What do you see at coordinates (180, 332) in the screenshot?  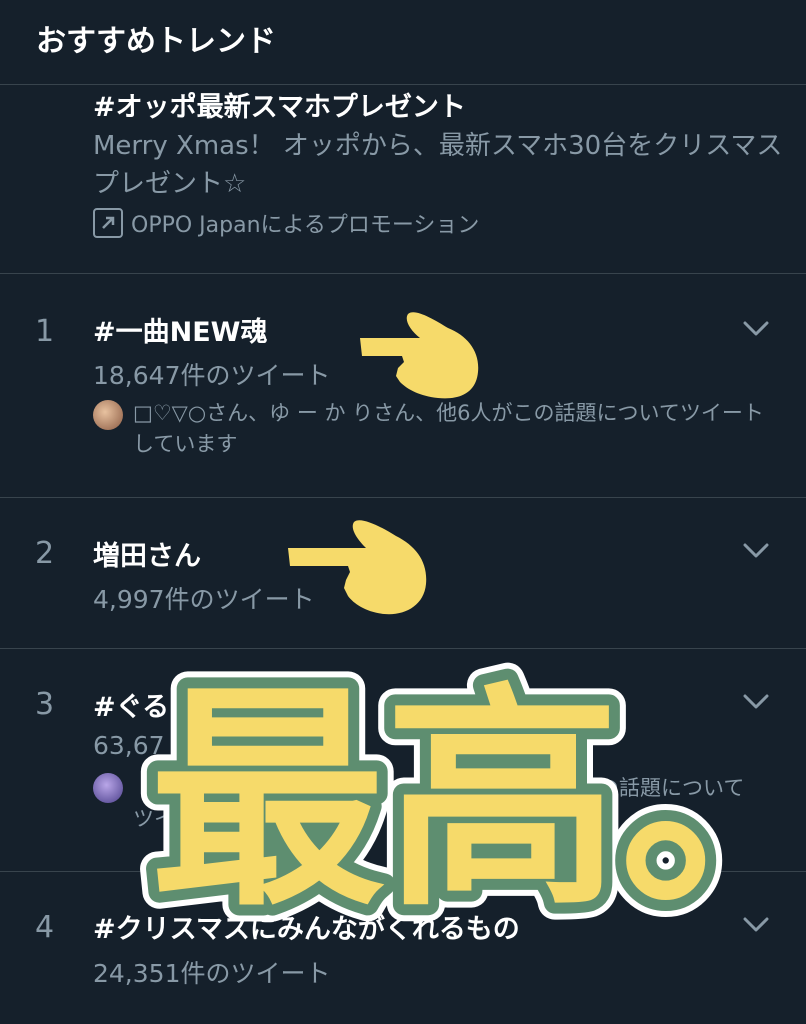 I see `trend-title: #一曲NEW魂` at bounding box center [180, 332].